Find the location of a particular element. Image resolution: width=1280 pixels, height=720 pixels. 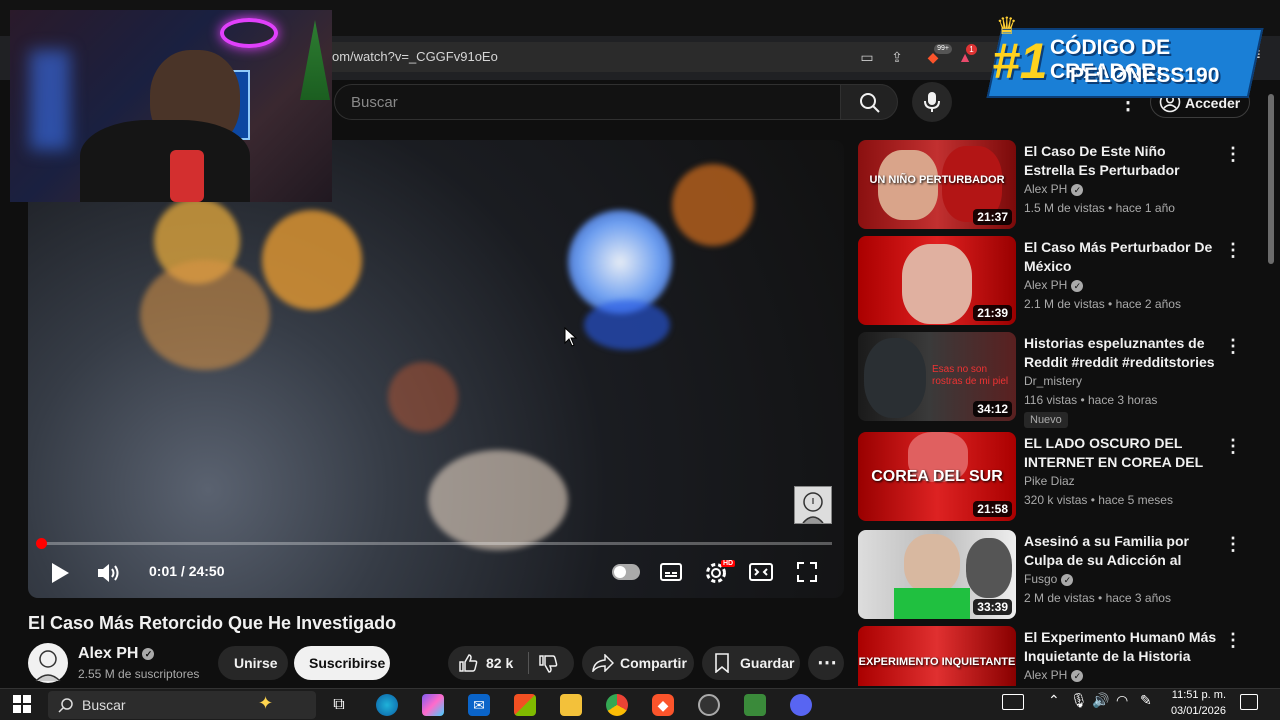

related-channel: Dr_mistery is located at coordinates (1053, 381).